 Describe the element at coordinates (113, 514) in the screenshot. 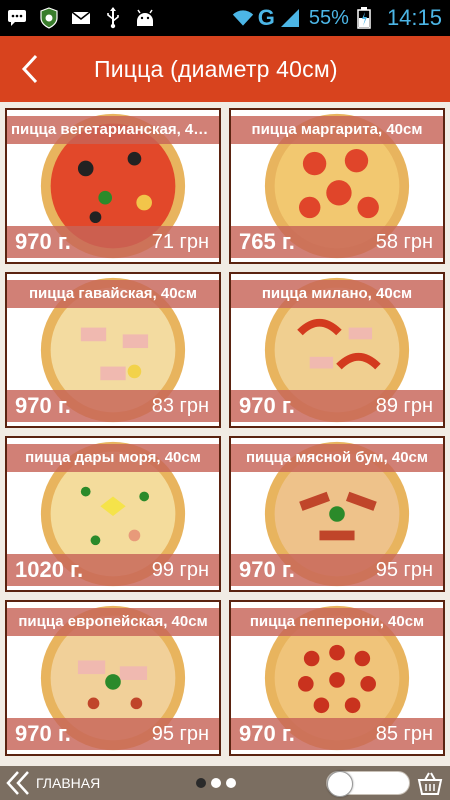

I see `product-card: пицца дары моря, 40см 1020 г. 99 грн` at that location.